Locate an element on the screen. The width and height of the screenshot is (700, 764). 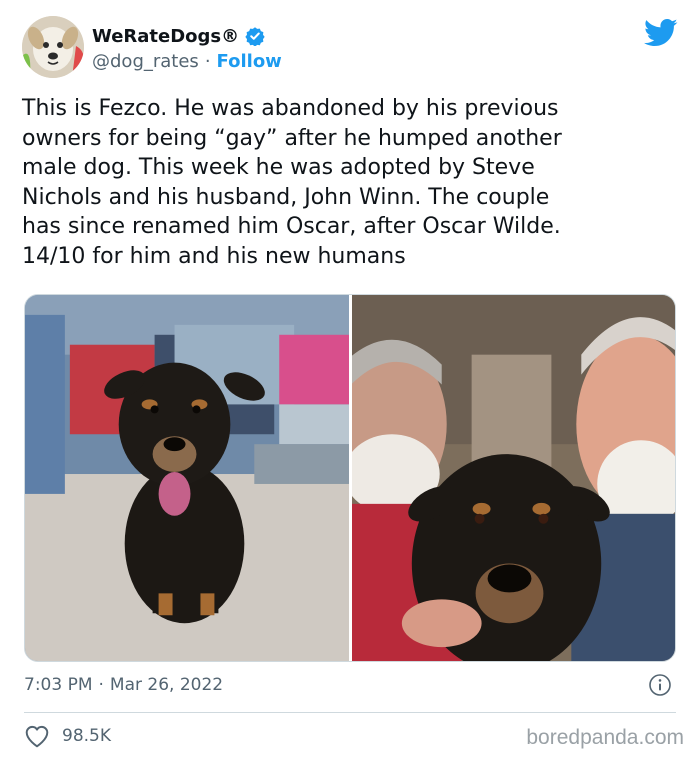
info-icon is located at coordinates (660, 685).